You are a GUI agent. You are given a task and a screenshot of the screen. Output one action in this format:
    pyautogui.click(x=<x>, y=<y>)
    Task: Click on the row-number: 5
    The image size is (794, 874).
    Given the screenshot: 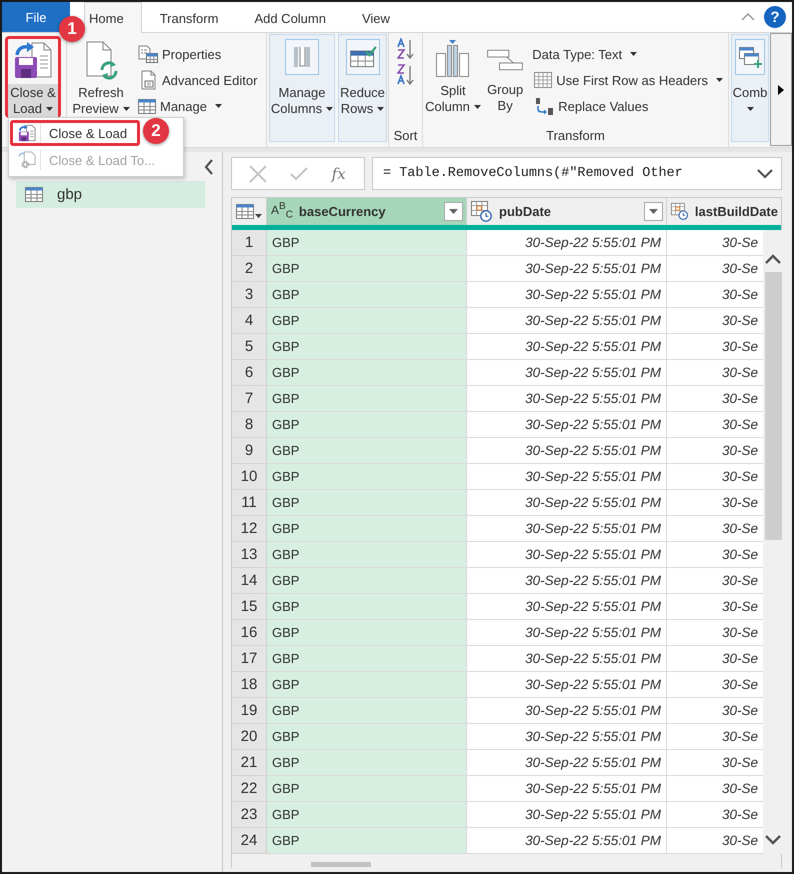 What is the action you would take?
    pyautogui.click(x=249, y=347)
    